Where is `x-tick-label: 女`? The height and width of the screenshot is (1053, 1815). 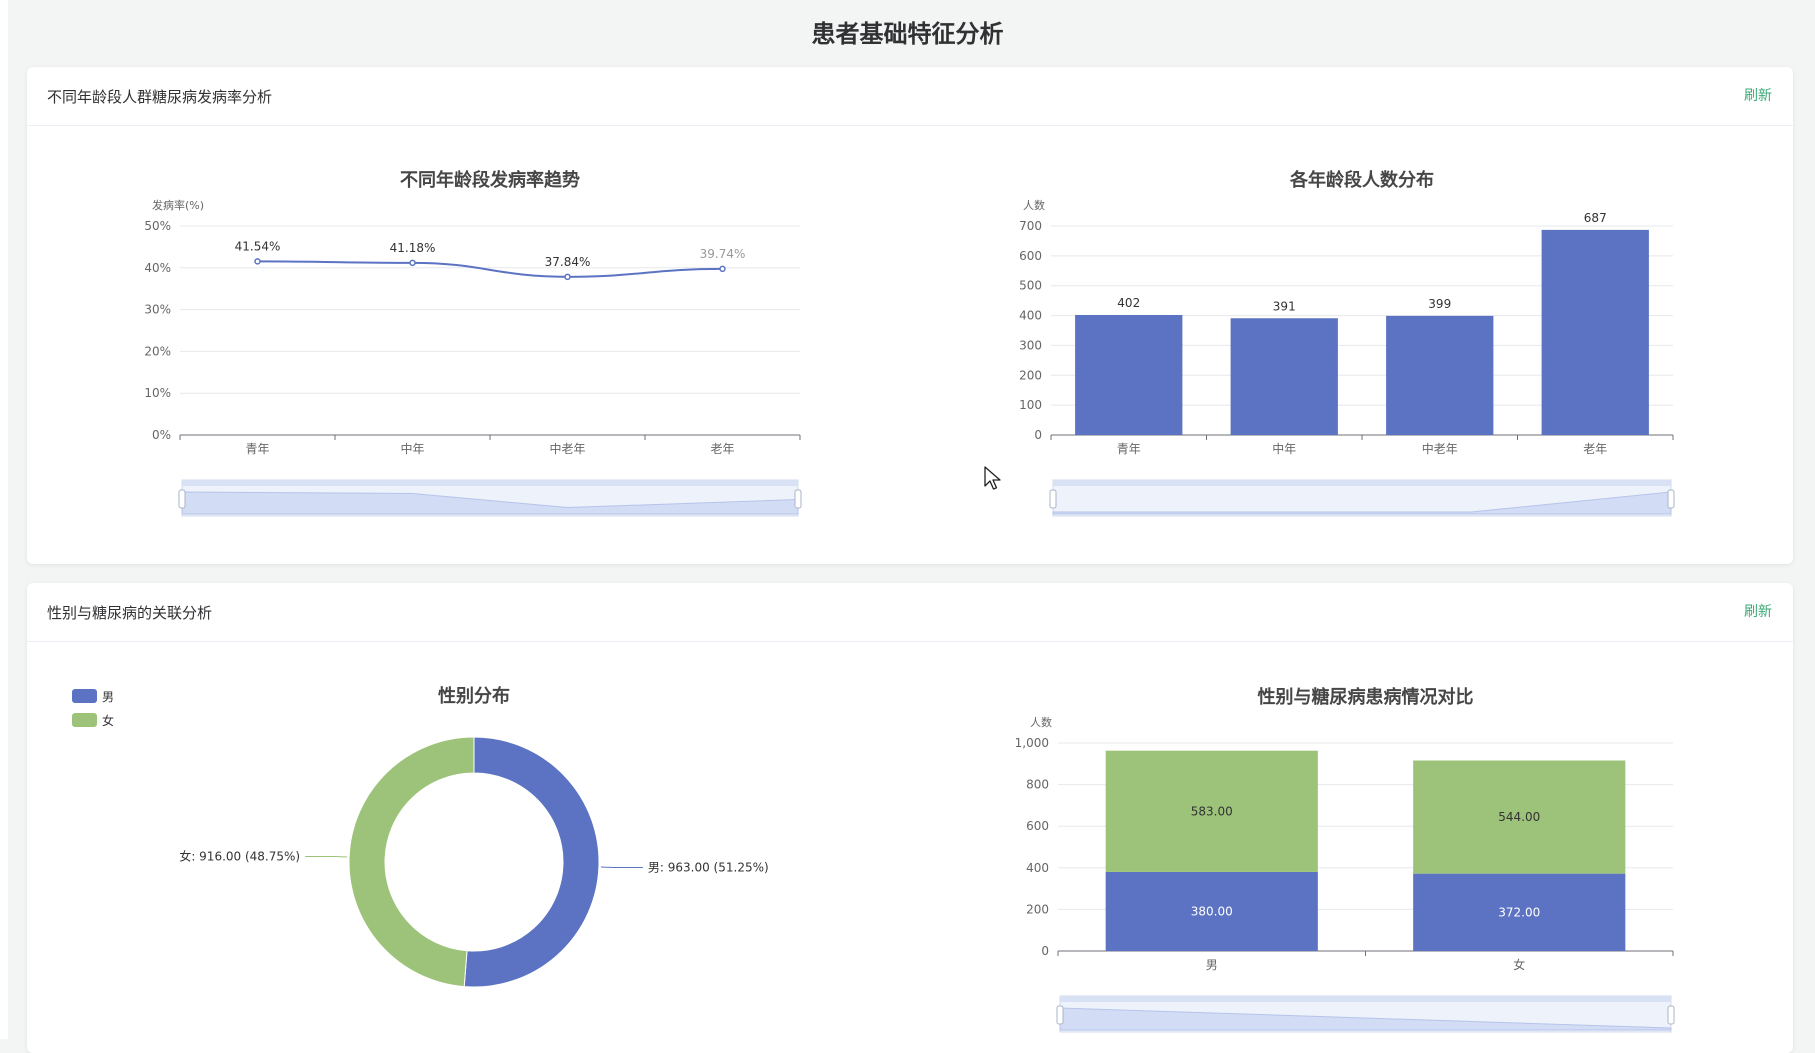 x-tick-label: 女 is located at coordinates (1519, 964).